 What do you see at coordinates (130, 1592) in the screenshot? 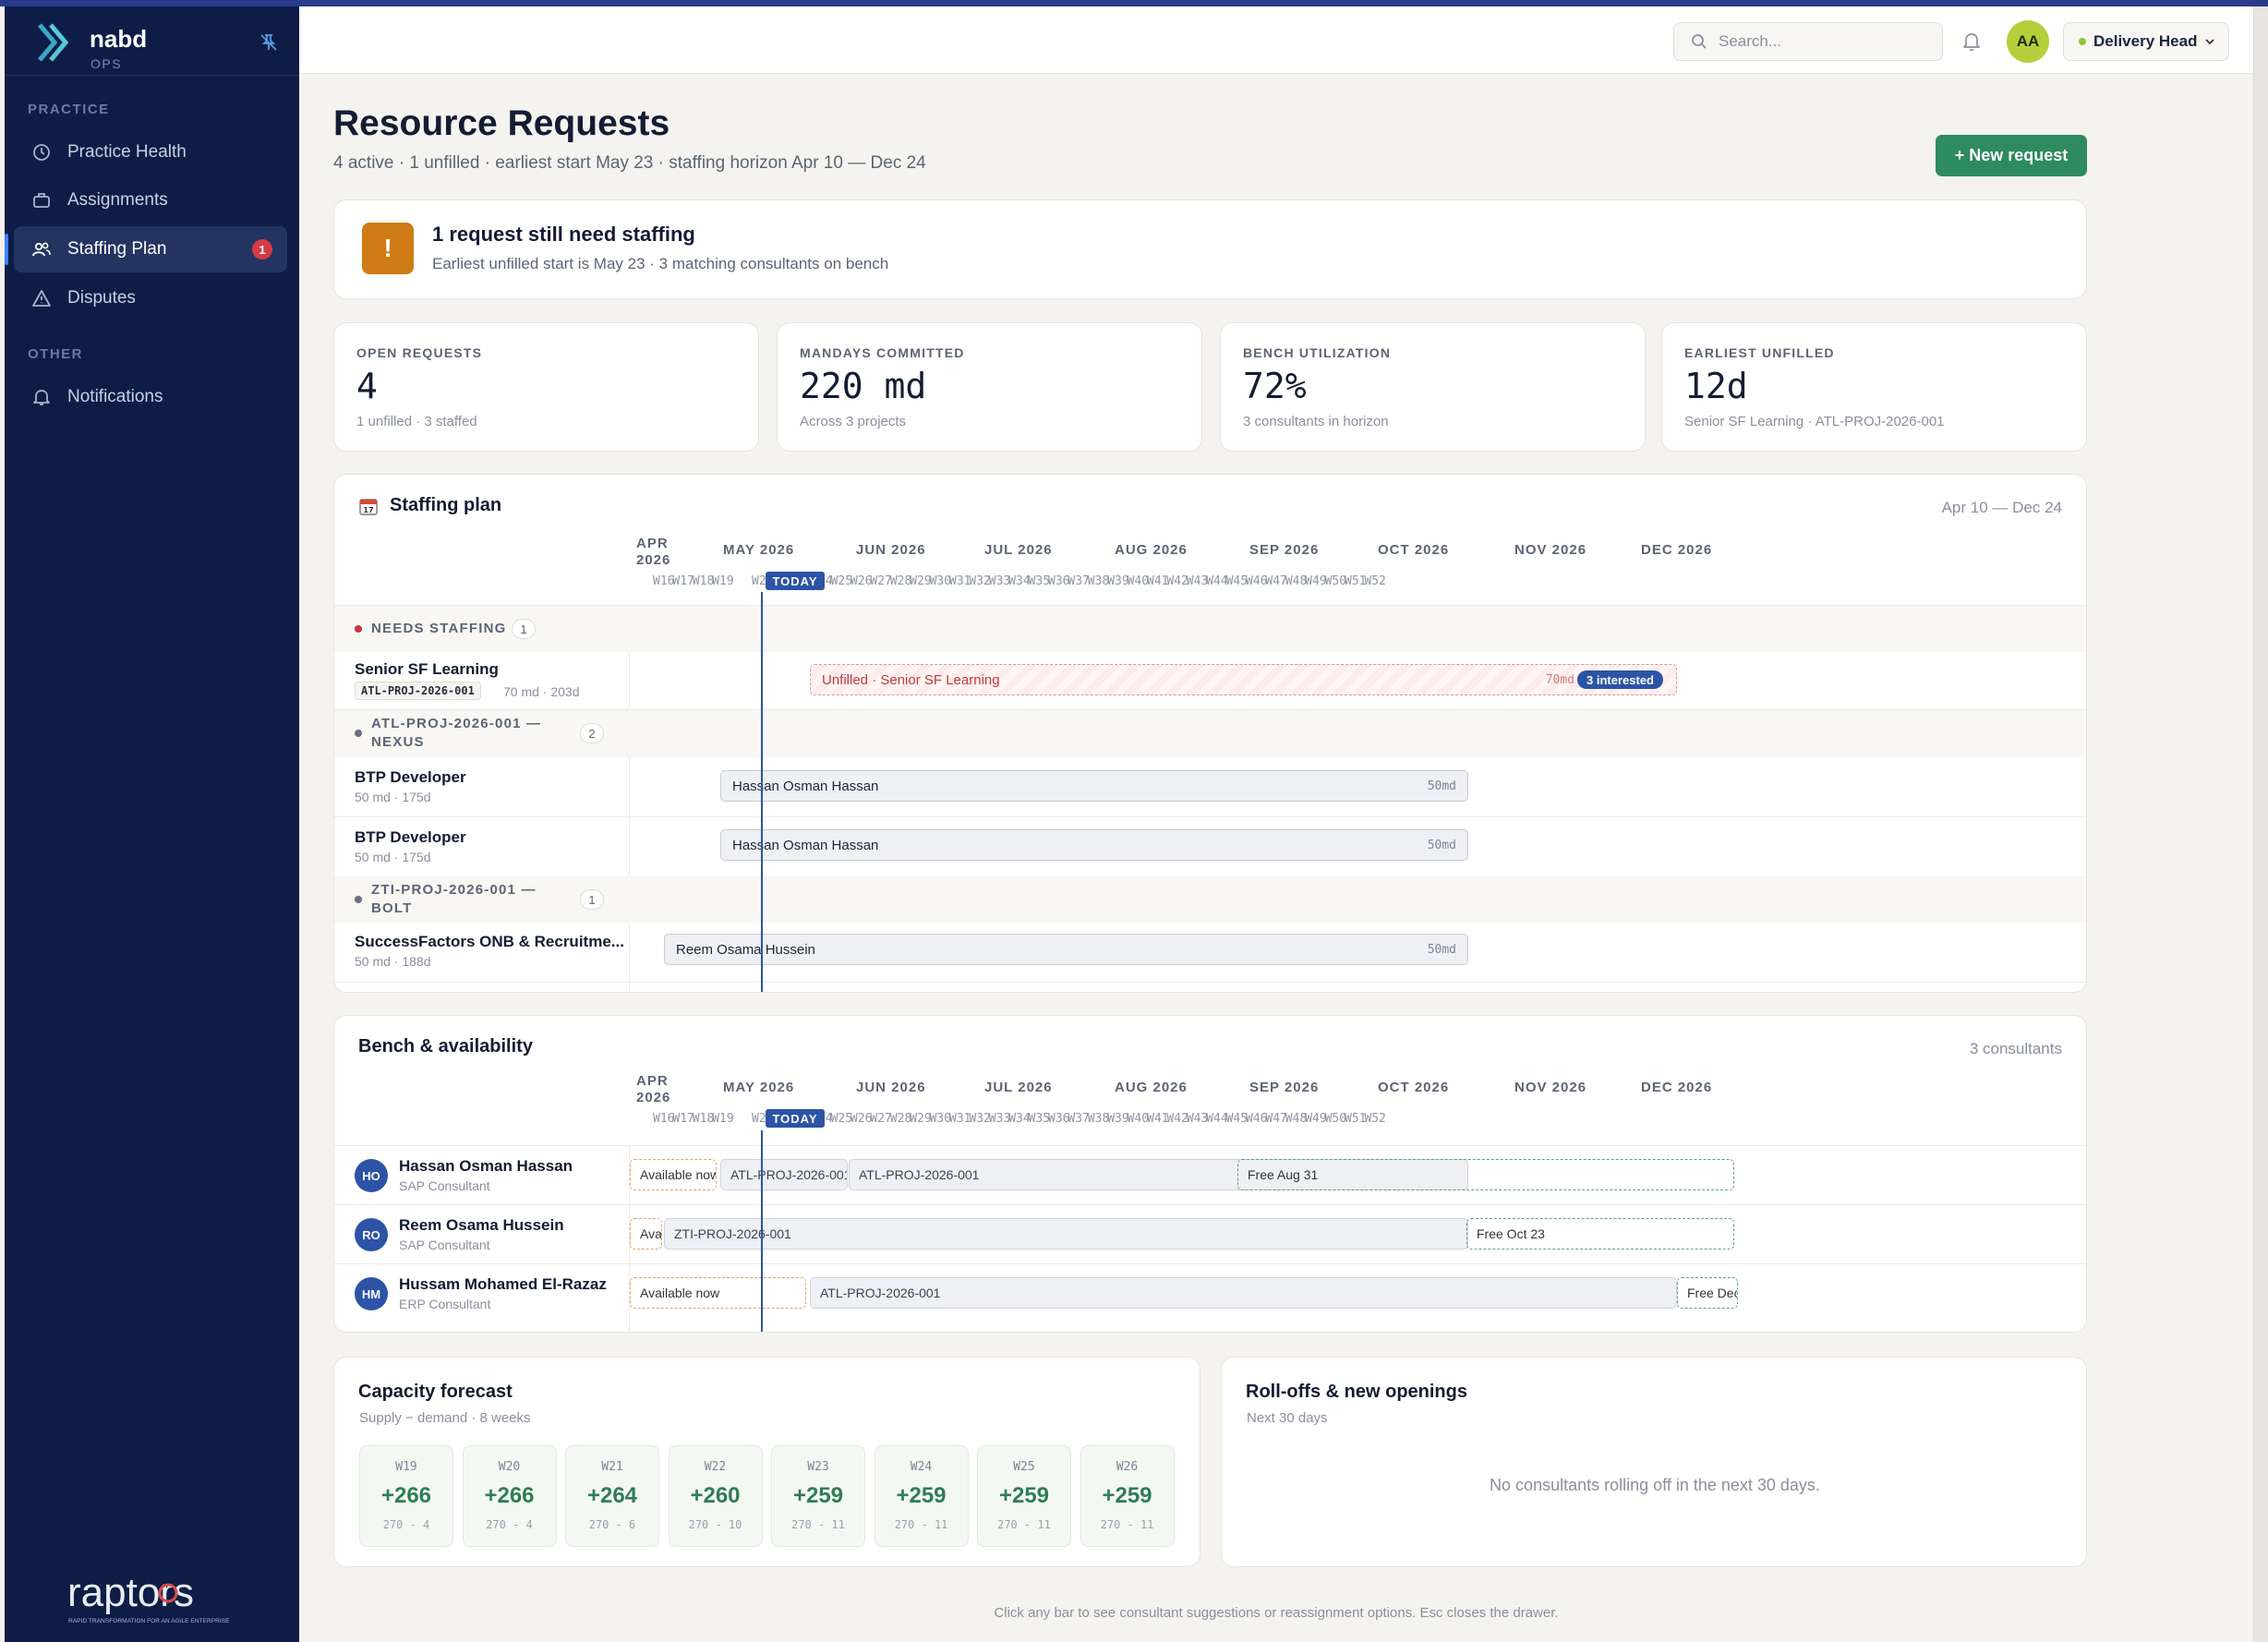
I see `raptors-wordmark: raptors` at bounding box center [130, 1592].